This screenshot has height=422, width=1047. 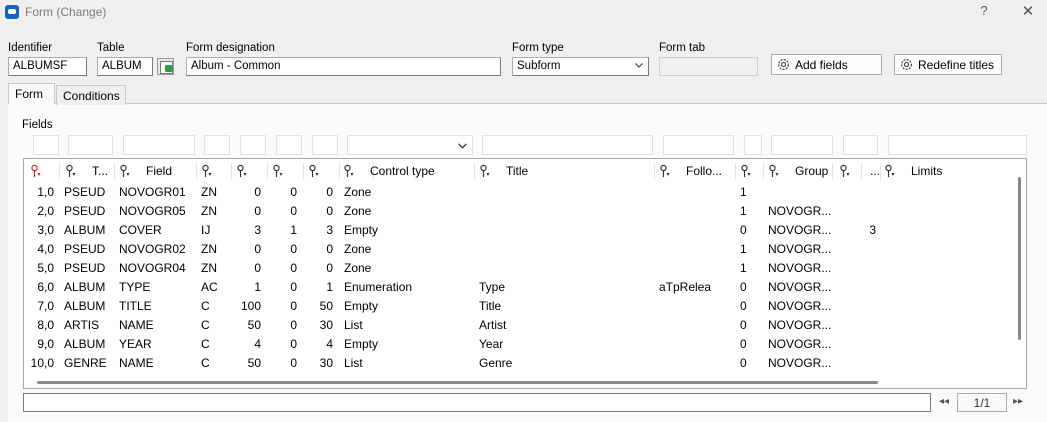 I want to click on grid-cell: NOVOGR01, so click(x=156, y=192).